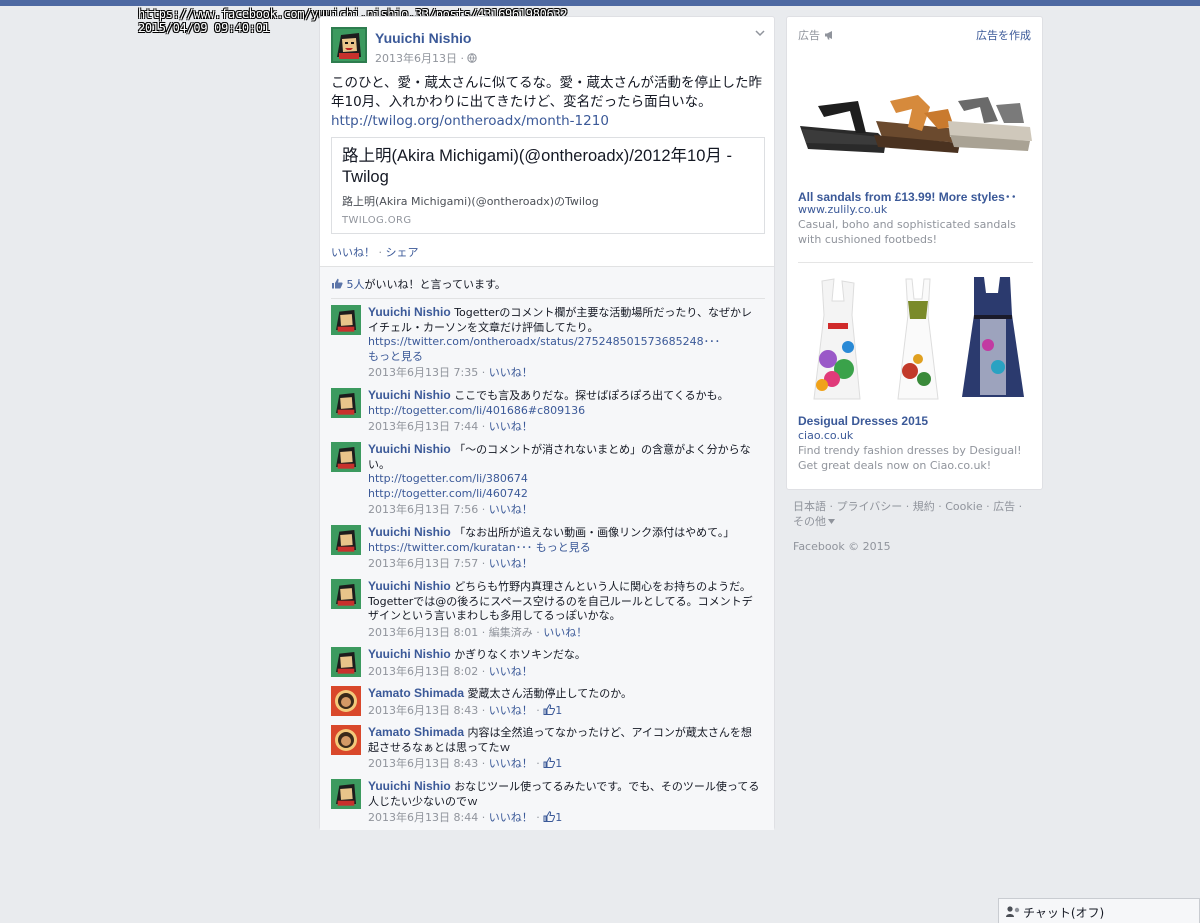 This screenshot has width=1200, height=923. Describe the element at coordinates (470, 201) in the screenshot. I see `link-preview-description: 路上明(Akira Michigami)(@ontheroadx)のTwilog` at that location.